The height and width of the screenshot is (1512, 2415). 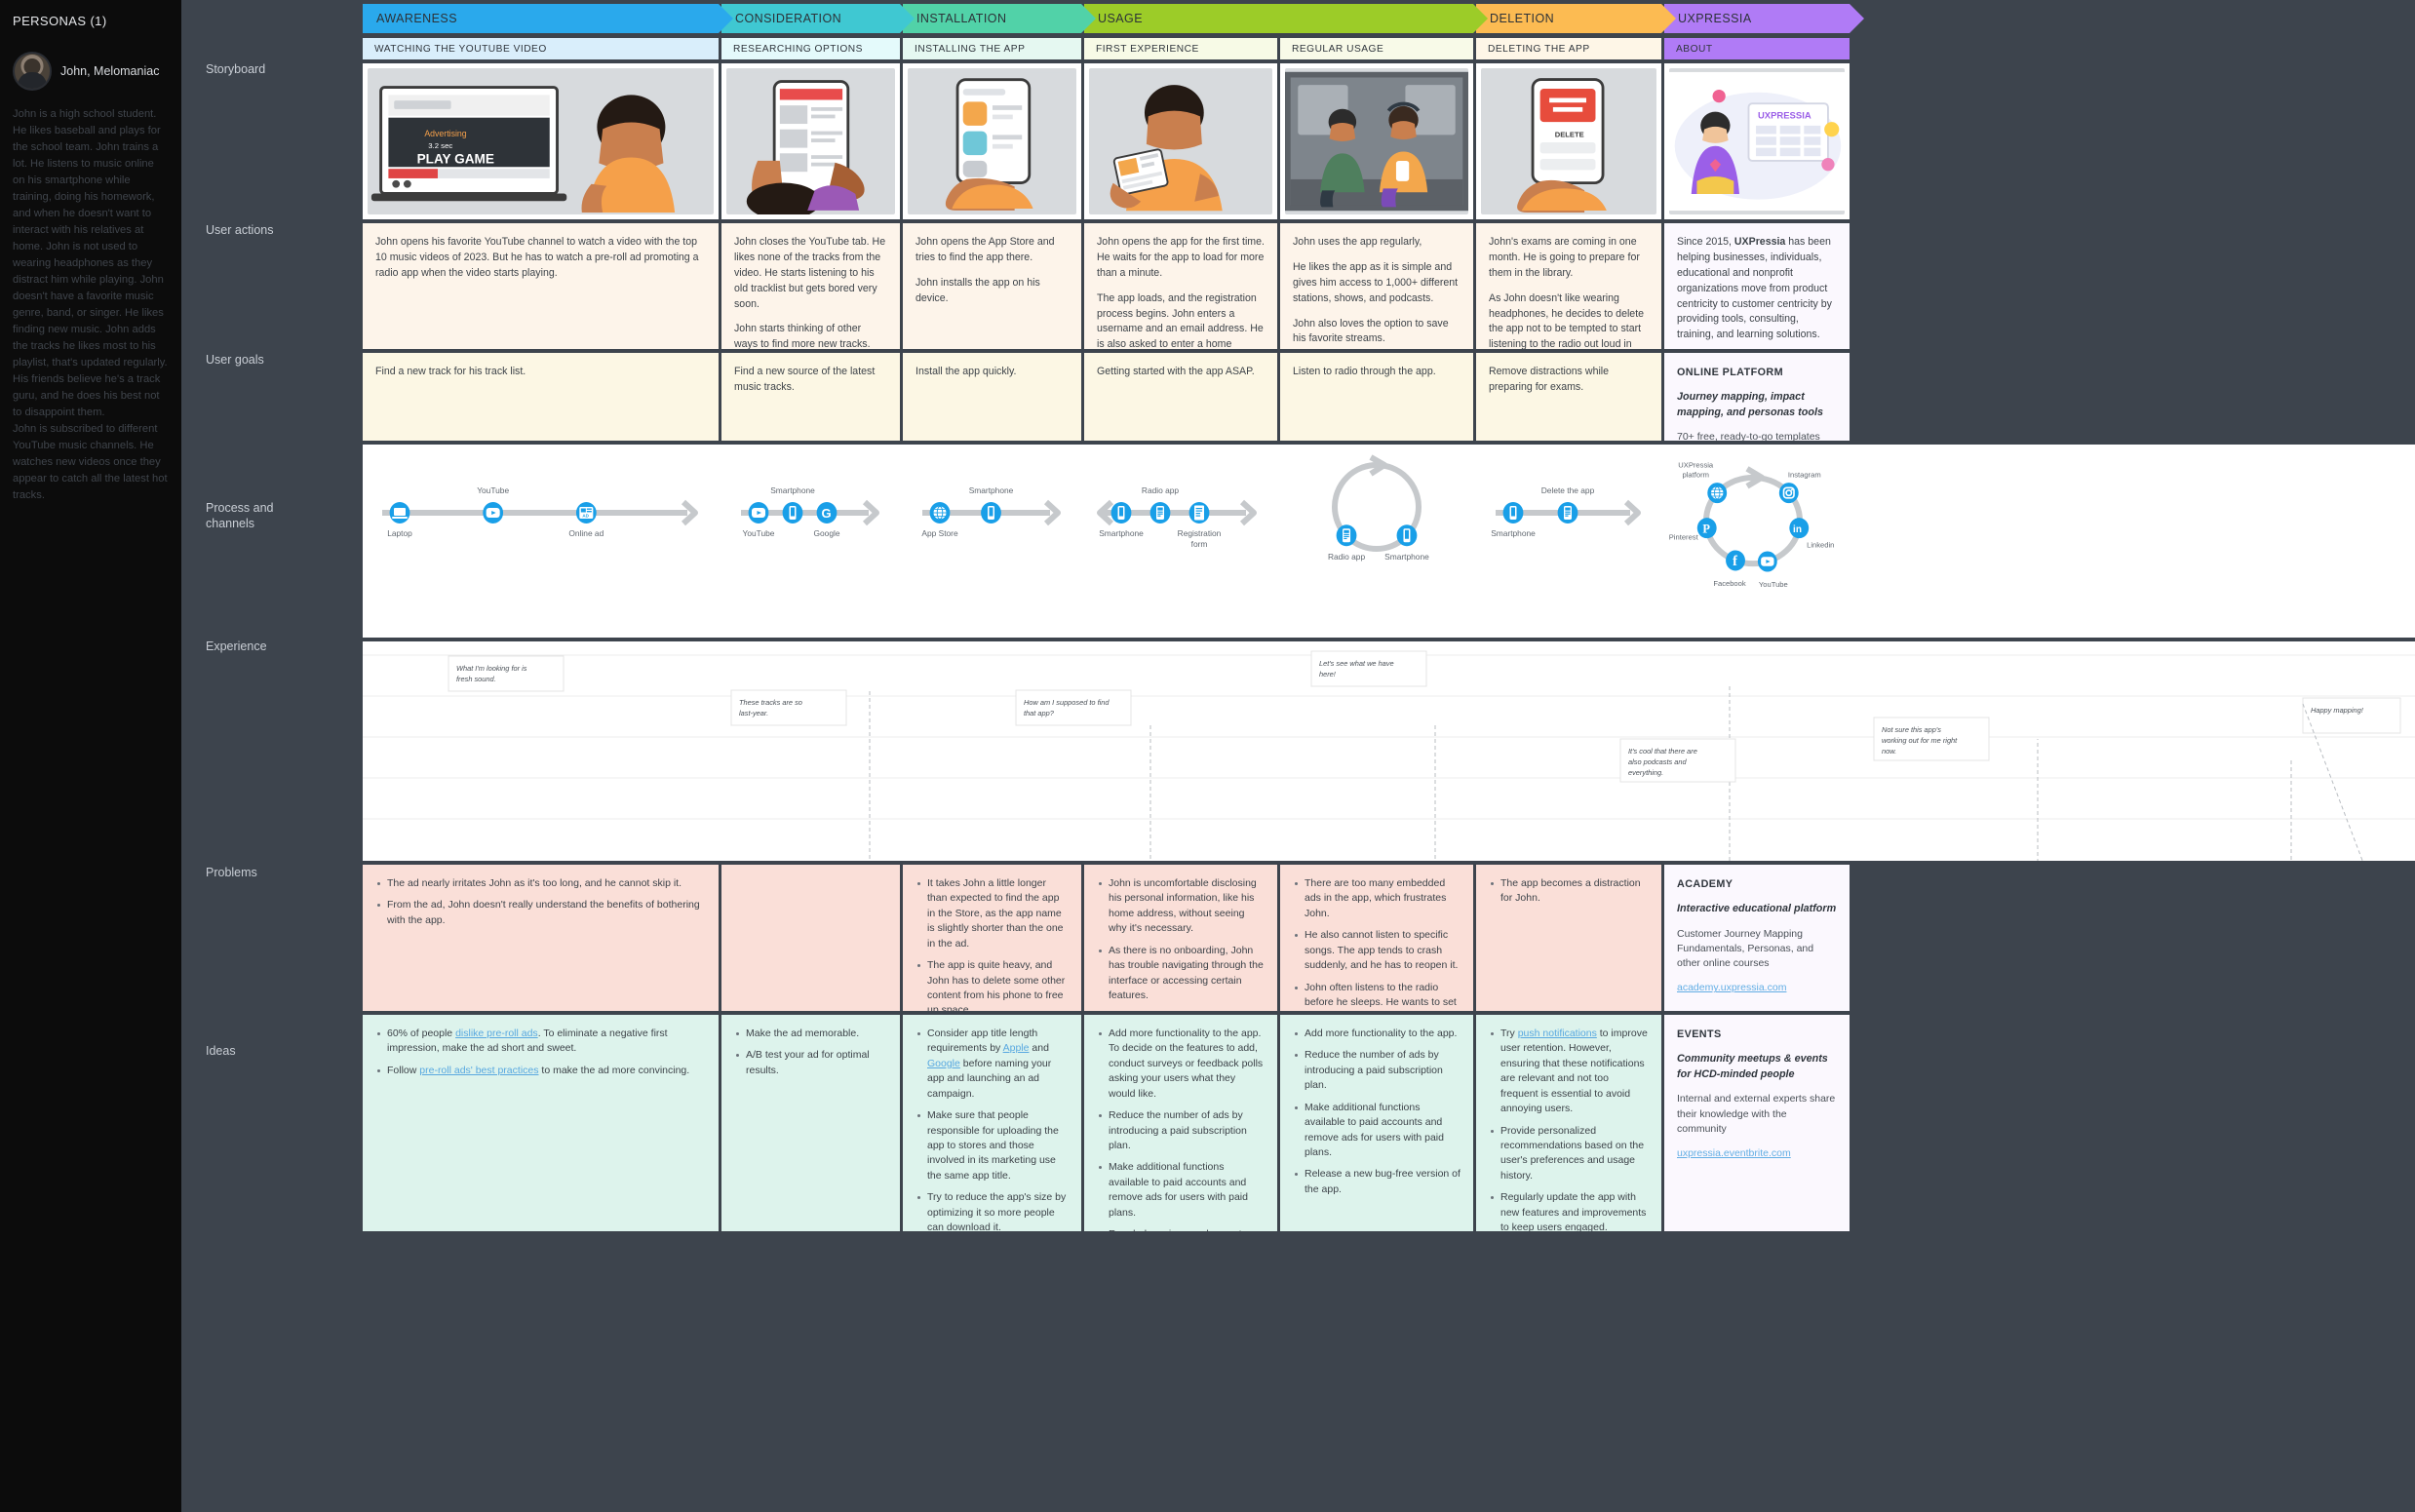 What do you see at coordinates (754, 713) in the screenshot?
I see `experience-note-text: last-year.` at bounding box center [754, 713].